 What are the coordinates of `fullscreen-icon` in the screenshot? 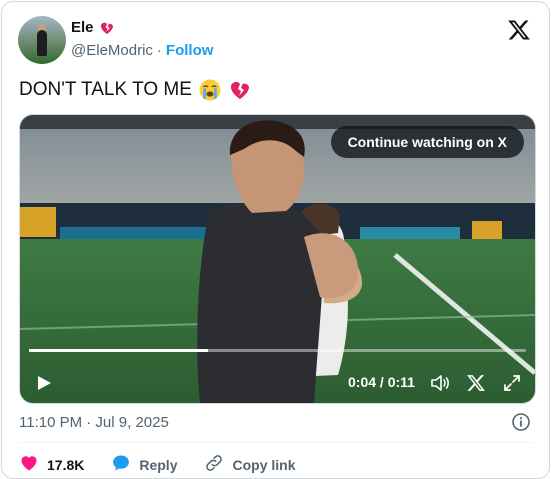 It's located at (512, 383).